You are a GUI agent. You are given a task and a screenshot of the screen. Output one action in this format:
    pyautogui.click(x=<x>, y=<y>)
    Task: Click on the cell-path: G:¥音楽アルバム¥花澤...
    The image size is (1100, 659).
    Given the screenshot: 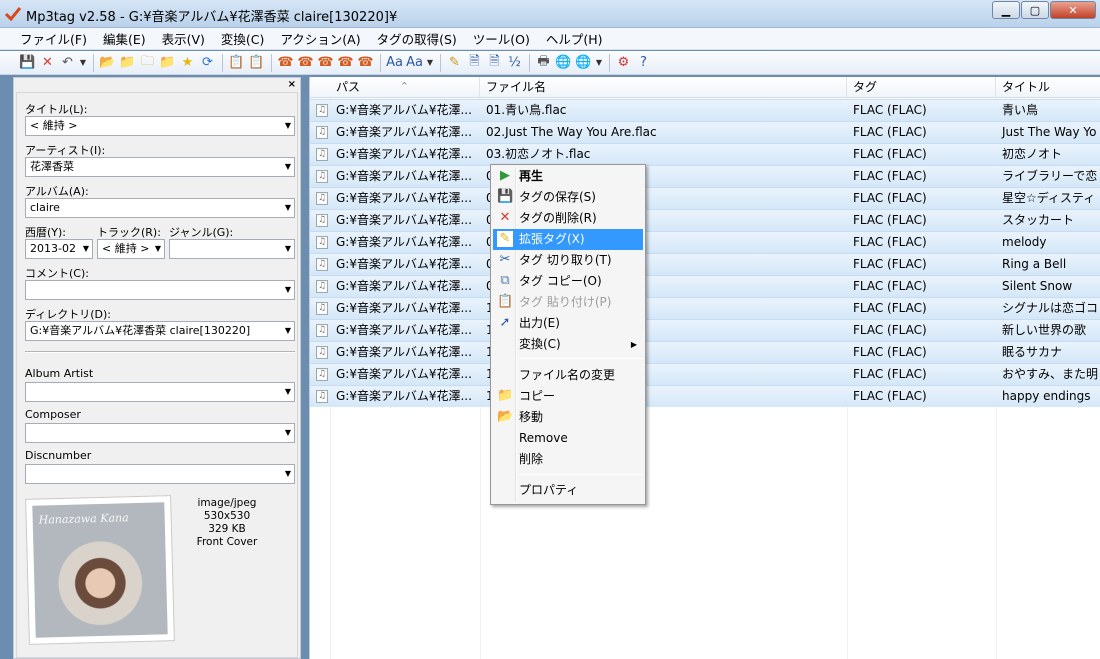 What is the action you would take?
    pyautogui.click(x=404, y=286)
    